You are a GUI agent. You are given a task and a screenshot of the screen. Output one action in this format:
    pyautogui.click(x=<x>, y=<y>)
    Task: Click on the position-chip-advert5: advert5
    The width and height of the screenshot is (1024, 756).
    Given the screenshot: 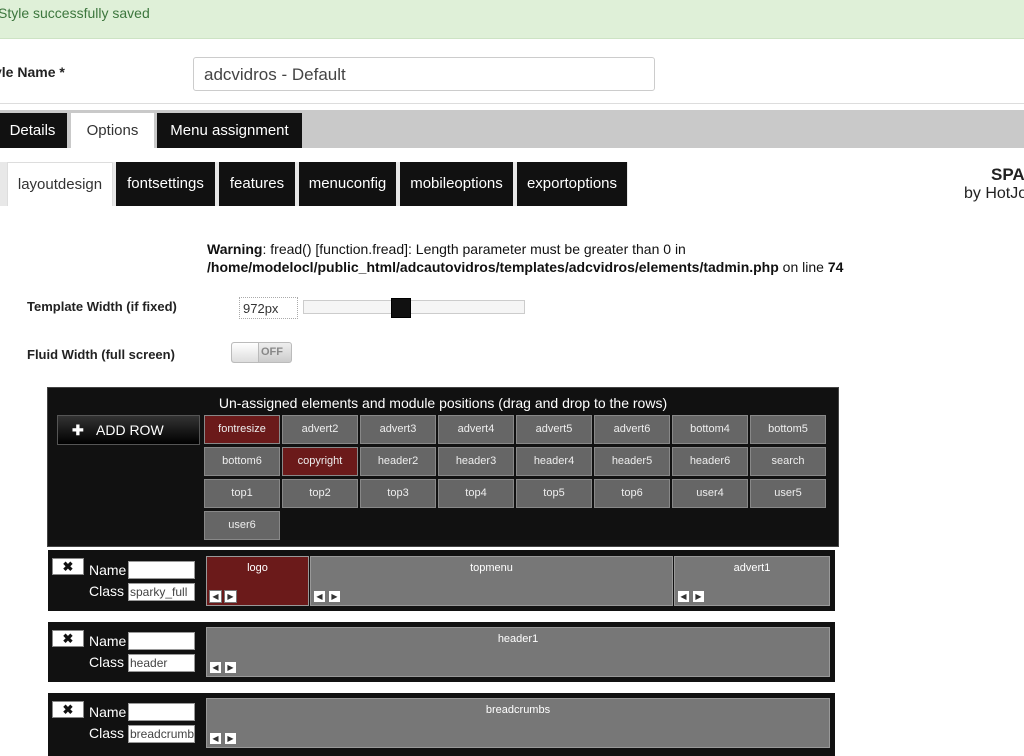 What is the action you would take?
    pyautogui.click(x=554, y=429)
    